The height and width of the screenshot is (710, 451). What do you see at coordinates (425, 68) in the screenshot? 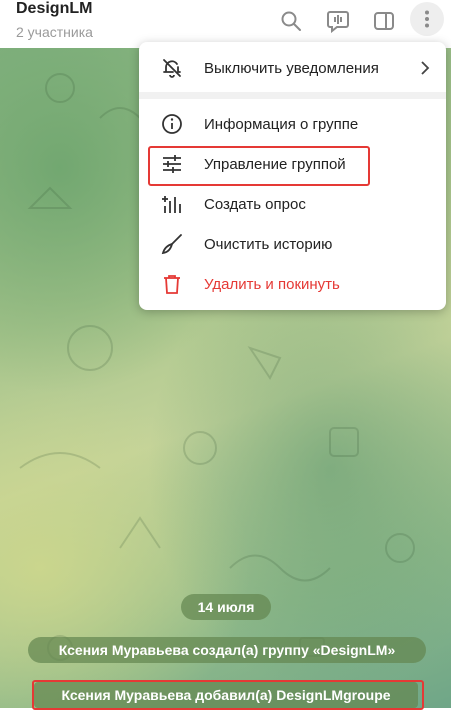
I see `chevron-right-icon` at bounding box center [425, 68].